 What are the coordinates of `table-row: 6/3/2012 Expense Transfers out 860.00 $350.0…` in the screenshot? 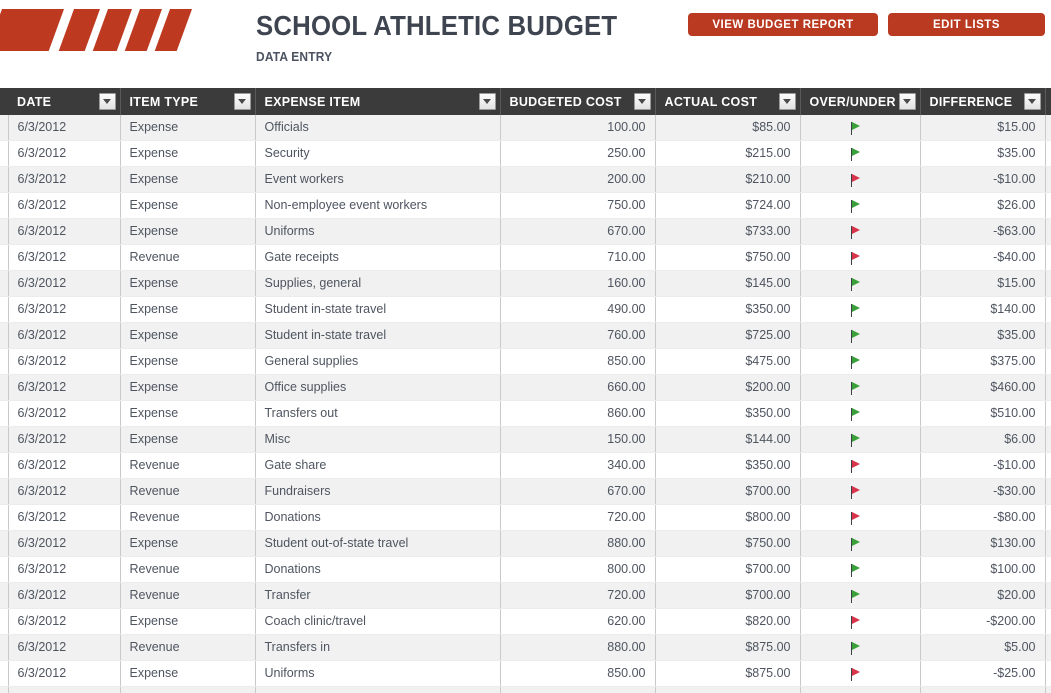 It's located at (525, 413).